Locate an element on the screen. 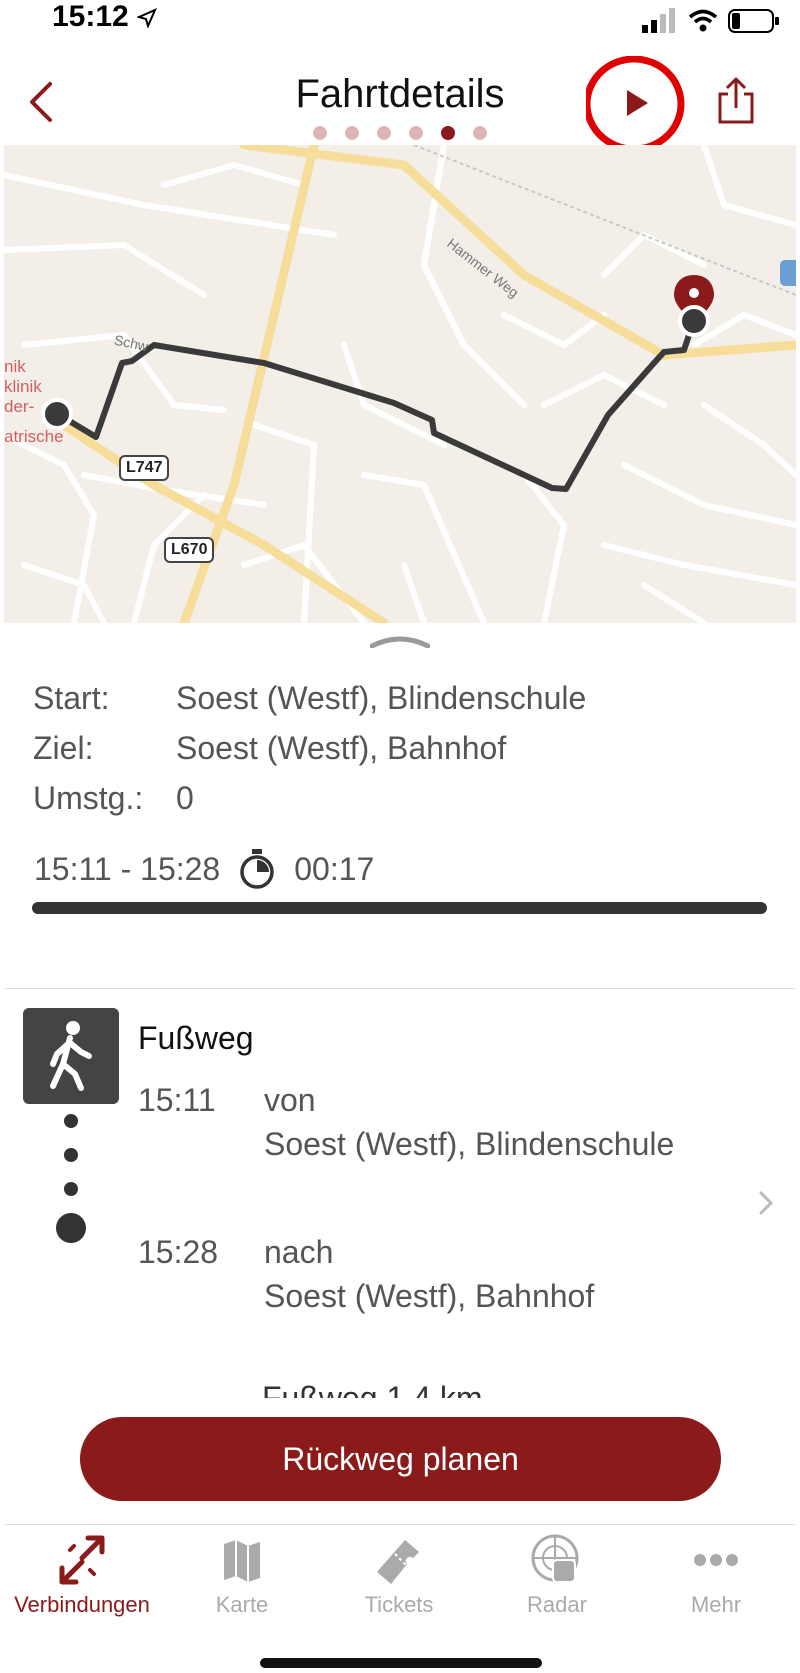 The width and height of the screenshot is (800, 1673). time-range: 15:11 - 15:28 is located at coordinates (127, 868).